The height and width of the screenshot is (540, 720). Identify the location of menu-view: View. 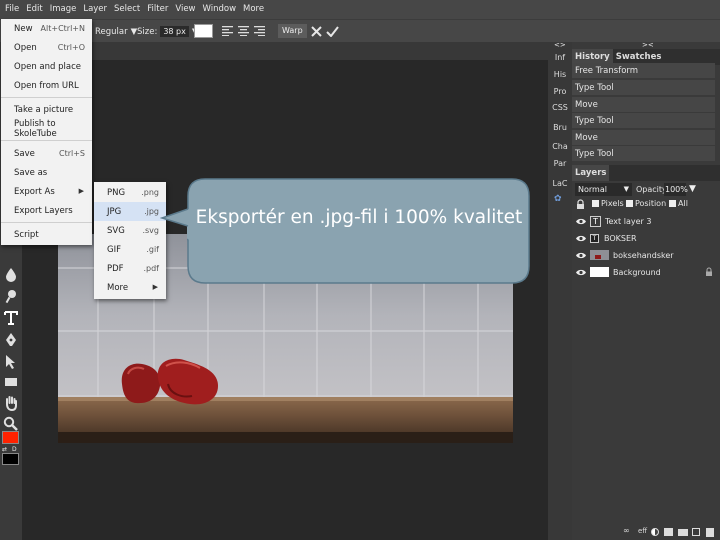
(187, 9).